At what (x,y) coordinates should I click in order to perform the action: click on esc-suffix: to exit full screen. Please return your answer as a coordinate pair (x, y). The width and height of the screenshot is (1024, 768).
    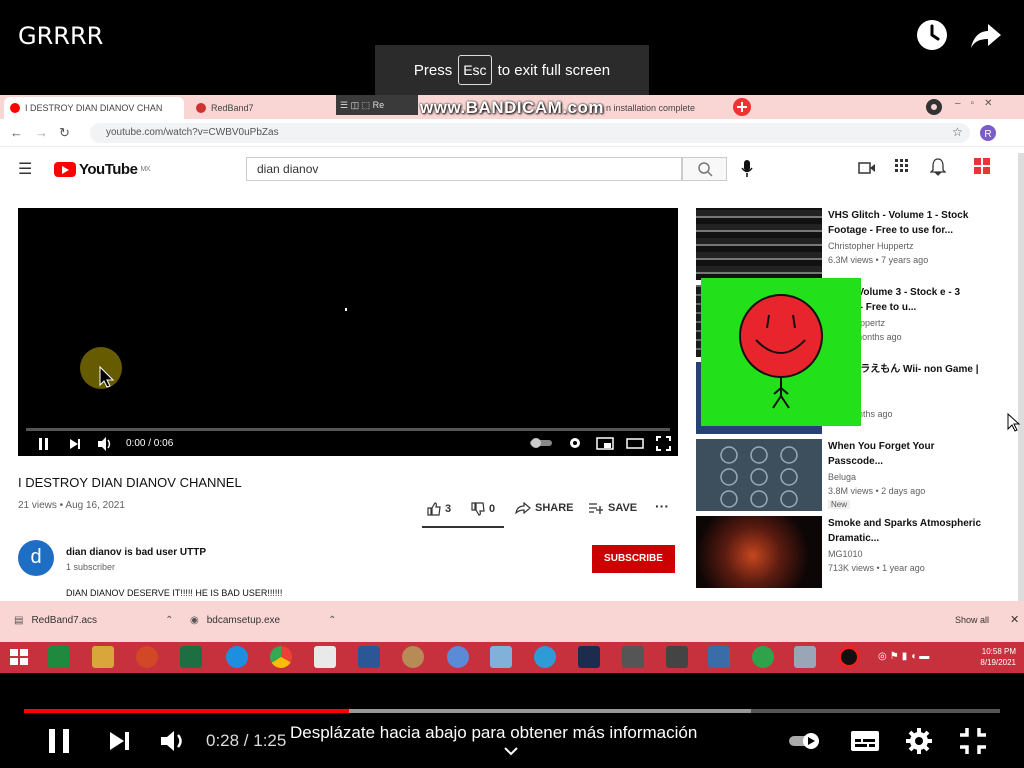
    Looking at the image, I should click on (554, 70).